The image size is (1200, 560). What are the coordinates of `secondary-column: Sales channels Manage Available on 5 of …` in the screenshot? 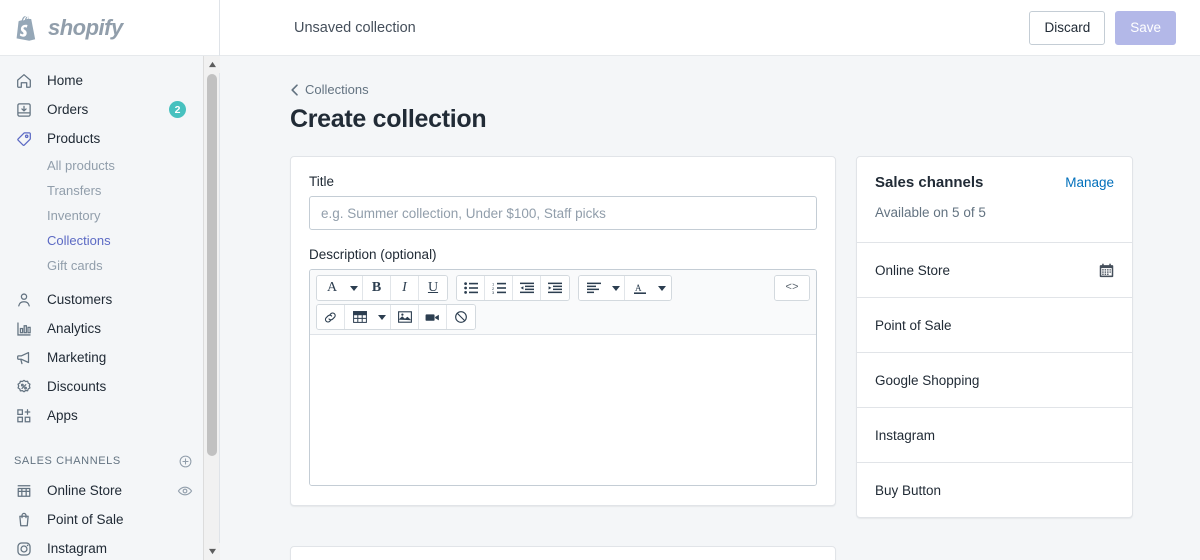 It's located at (994, 337).